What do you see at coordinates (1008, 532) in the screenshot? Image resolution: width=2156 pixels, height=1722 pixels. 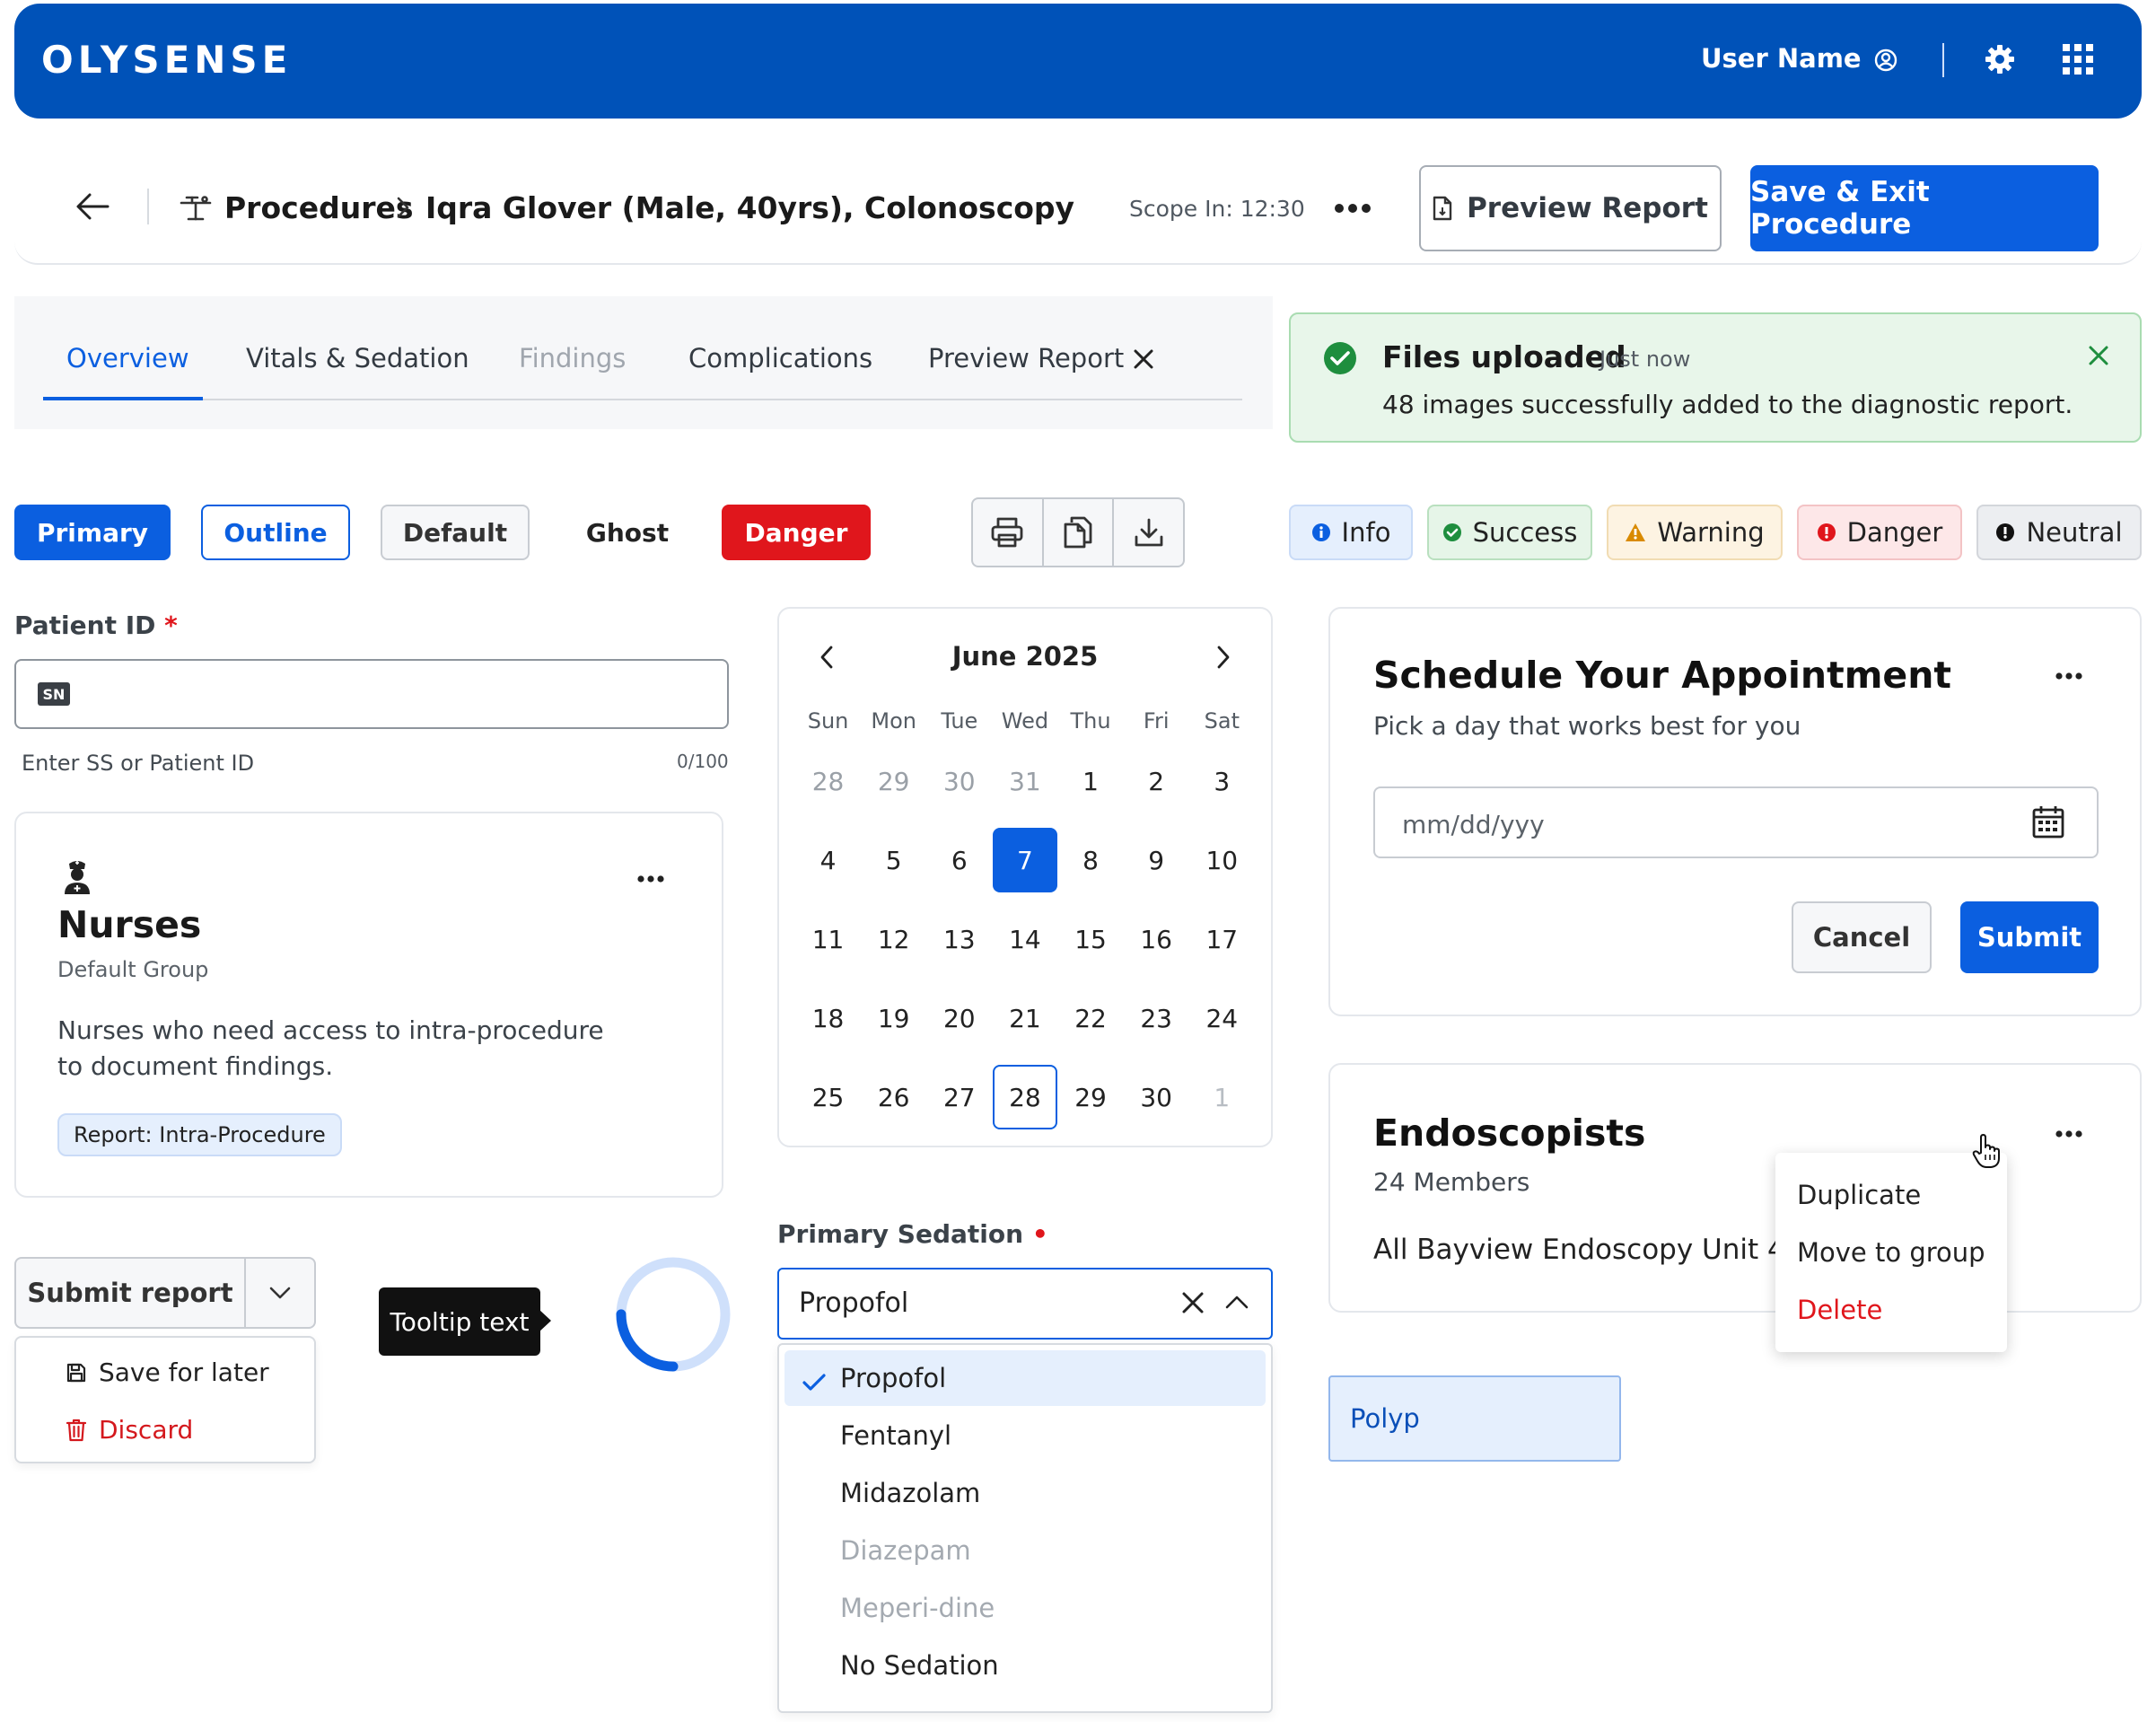 I see `print-button` at bounding box center [1008, 532].